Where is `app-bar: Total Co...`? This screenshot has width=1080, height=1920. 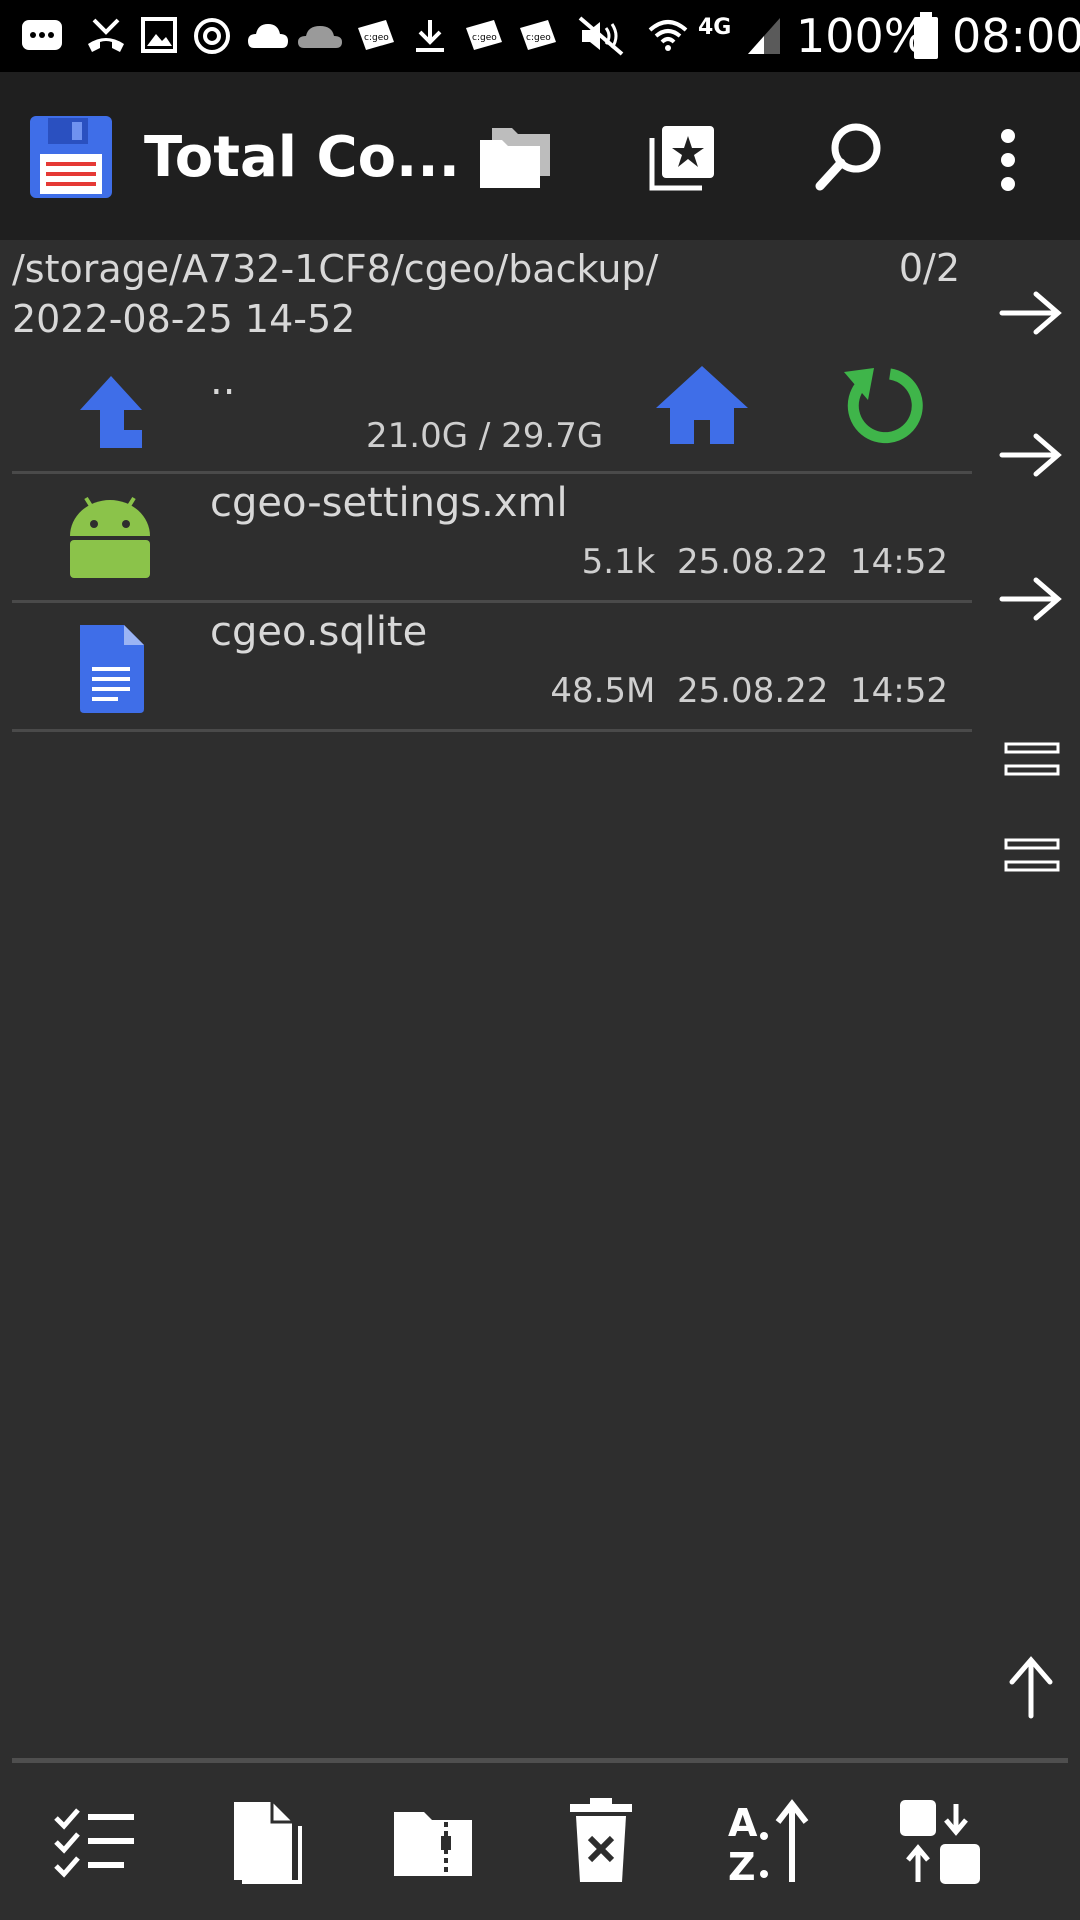
app-bar: Total Co... is located at coordinates (540, 156).